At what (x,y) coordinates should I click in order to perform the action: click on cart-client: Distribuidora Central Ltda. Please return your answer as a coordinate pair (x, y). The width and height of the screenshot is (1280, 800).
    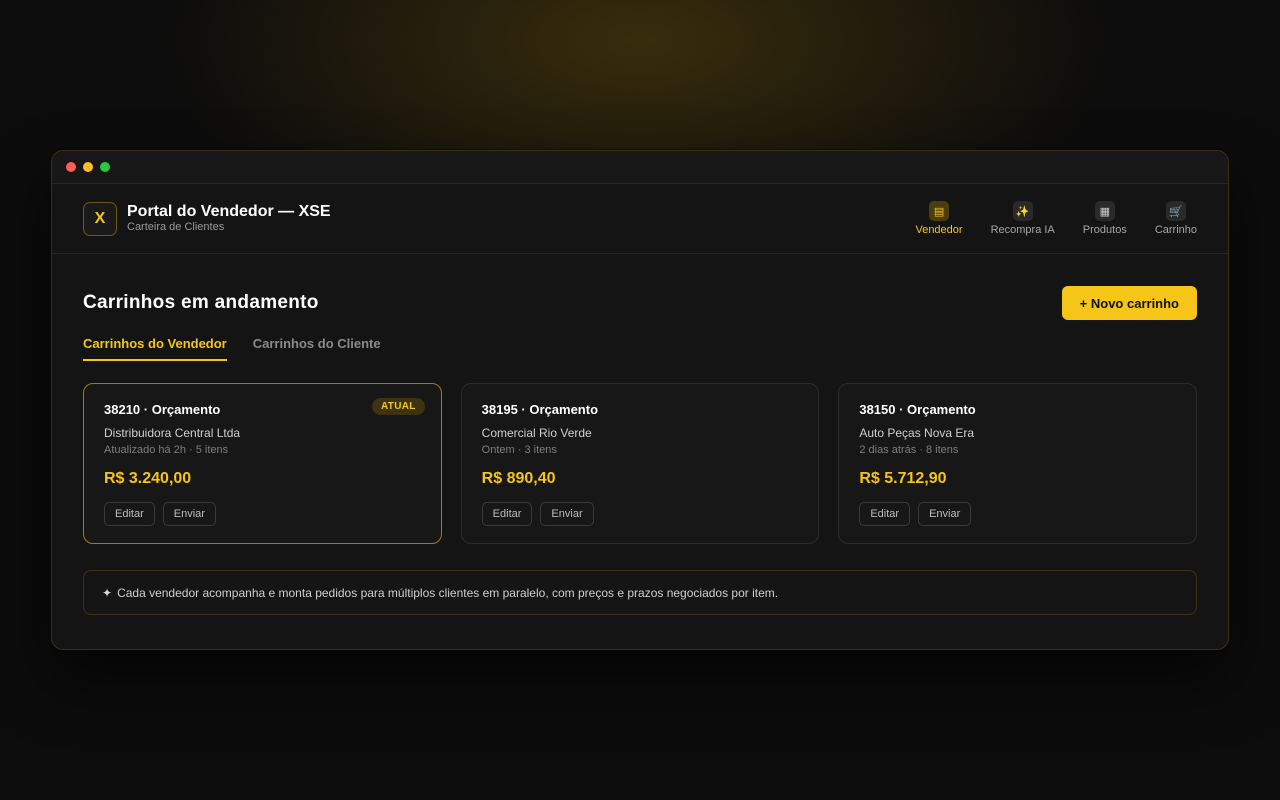
    Looking at the image, I should click on (172, 433).